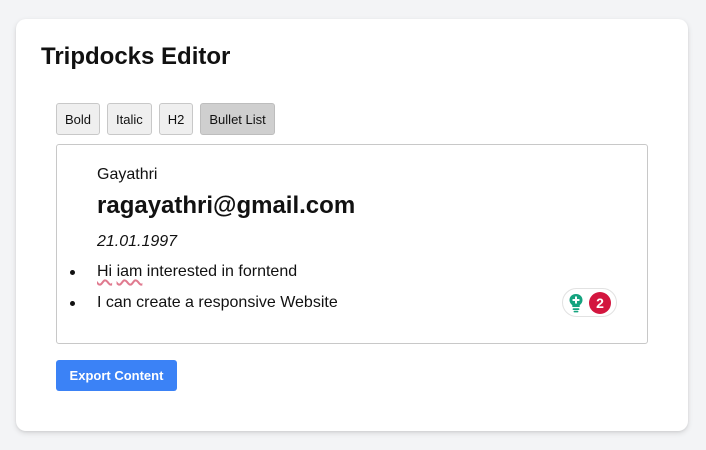 This screenshot has height=450, width=706. What do you see at coordinates (130, 271) in the screenshot?
I see `misspelled-word: iam` at bounding box center [130, 271].